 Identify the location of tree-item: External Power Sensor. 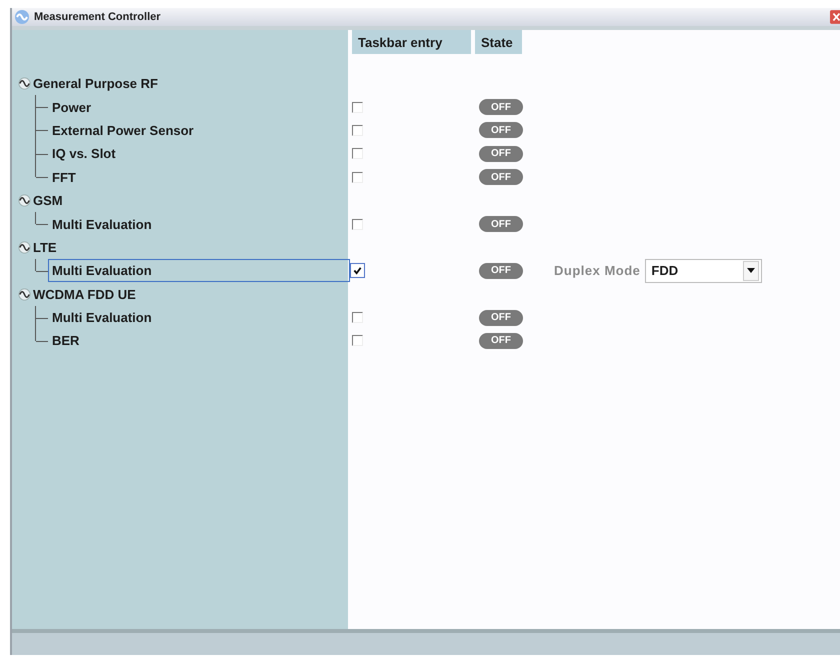
(123, 130).